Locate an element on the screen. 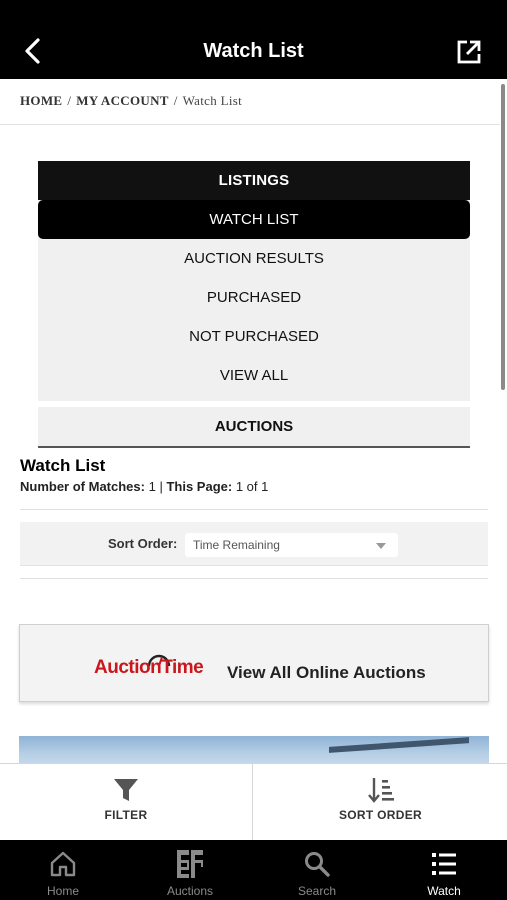 Image resolution: width=507 pixels, height=900 pixels. tab-auctions: Auctions is located at coordinates (190, 870).